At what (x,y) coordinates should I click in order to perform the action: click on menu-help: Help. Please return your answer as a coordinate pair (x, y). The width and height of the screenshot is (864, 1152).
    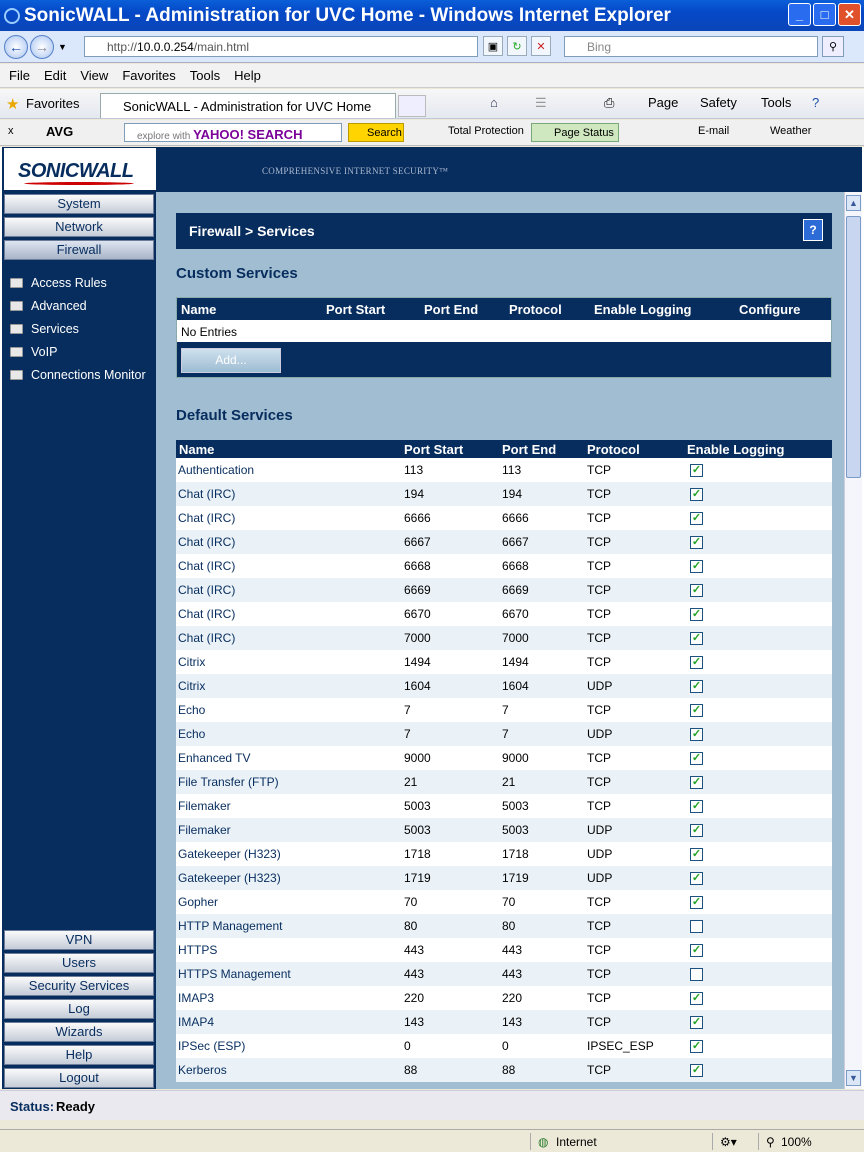
    Looking at the image, I should click on (247, 75).